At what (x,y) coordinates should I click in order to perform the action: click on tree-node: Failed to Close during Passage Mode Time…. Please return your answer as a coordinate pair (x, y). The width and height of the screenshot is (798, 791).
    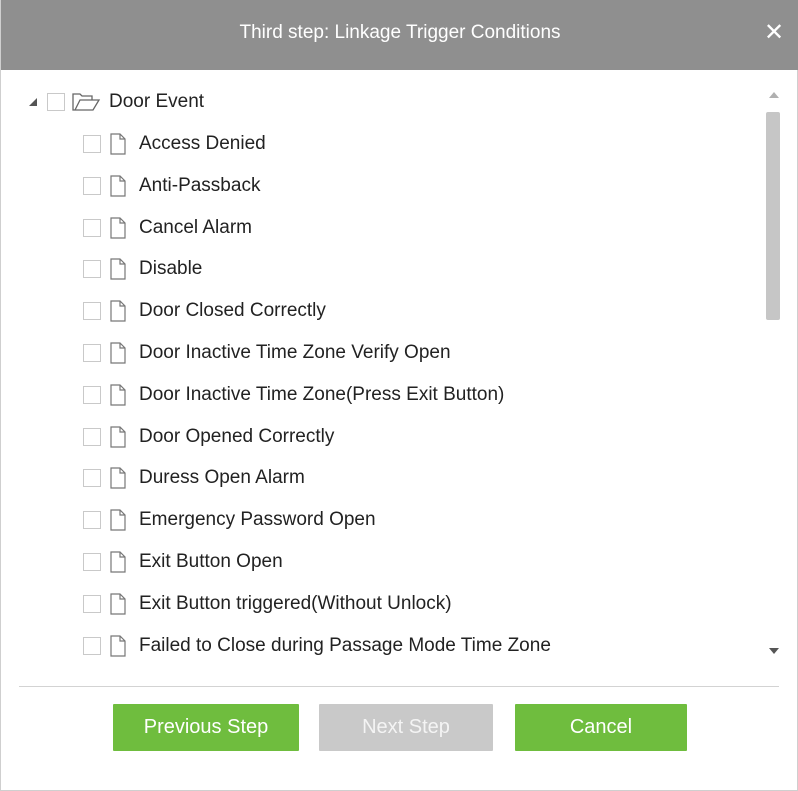
    Looking at the image, I should click on (317, 645).